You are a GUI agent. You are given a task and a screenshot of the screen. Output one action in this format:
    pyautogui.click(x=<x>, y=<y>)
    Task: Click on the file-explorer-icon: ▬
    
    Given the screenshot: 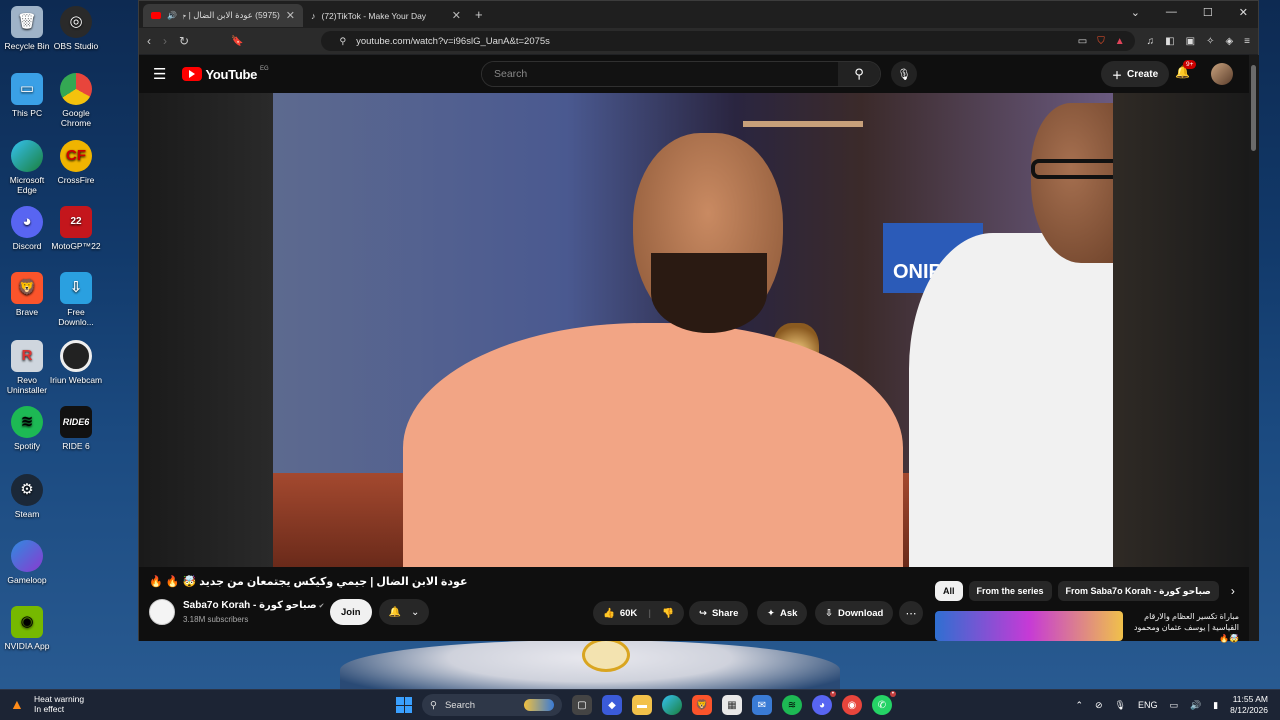 What is the action you would take?
    pyautogui.click(x=642, y=705)
    